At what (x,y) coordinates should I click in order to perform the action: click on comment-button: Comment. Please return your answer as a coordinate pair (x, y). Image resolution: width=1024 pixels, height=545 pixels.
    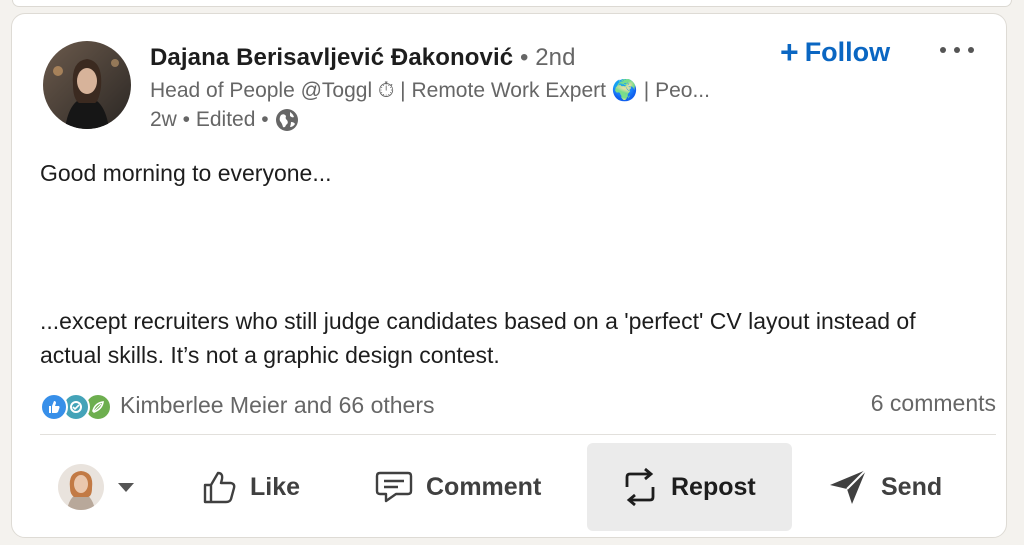
    Looking at the image, I should click on (457, 487).